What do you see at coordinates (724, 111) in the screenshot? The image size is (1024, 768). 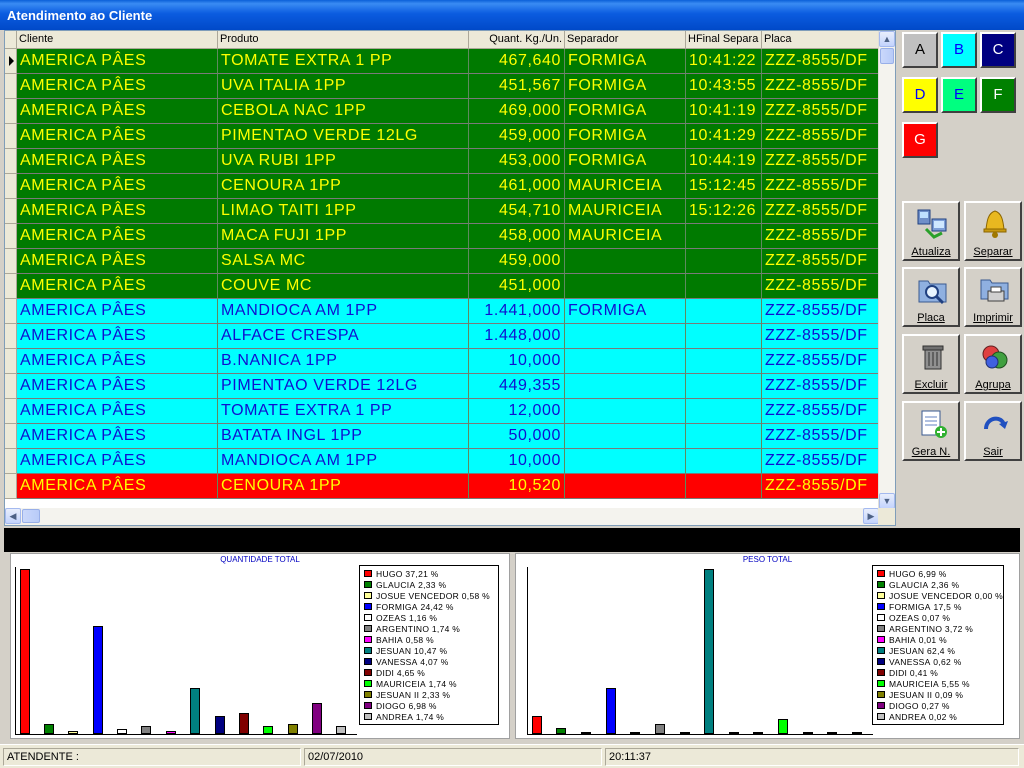 I see `cell-hfinal: 10:41:19` at bounding box center [724, 111].